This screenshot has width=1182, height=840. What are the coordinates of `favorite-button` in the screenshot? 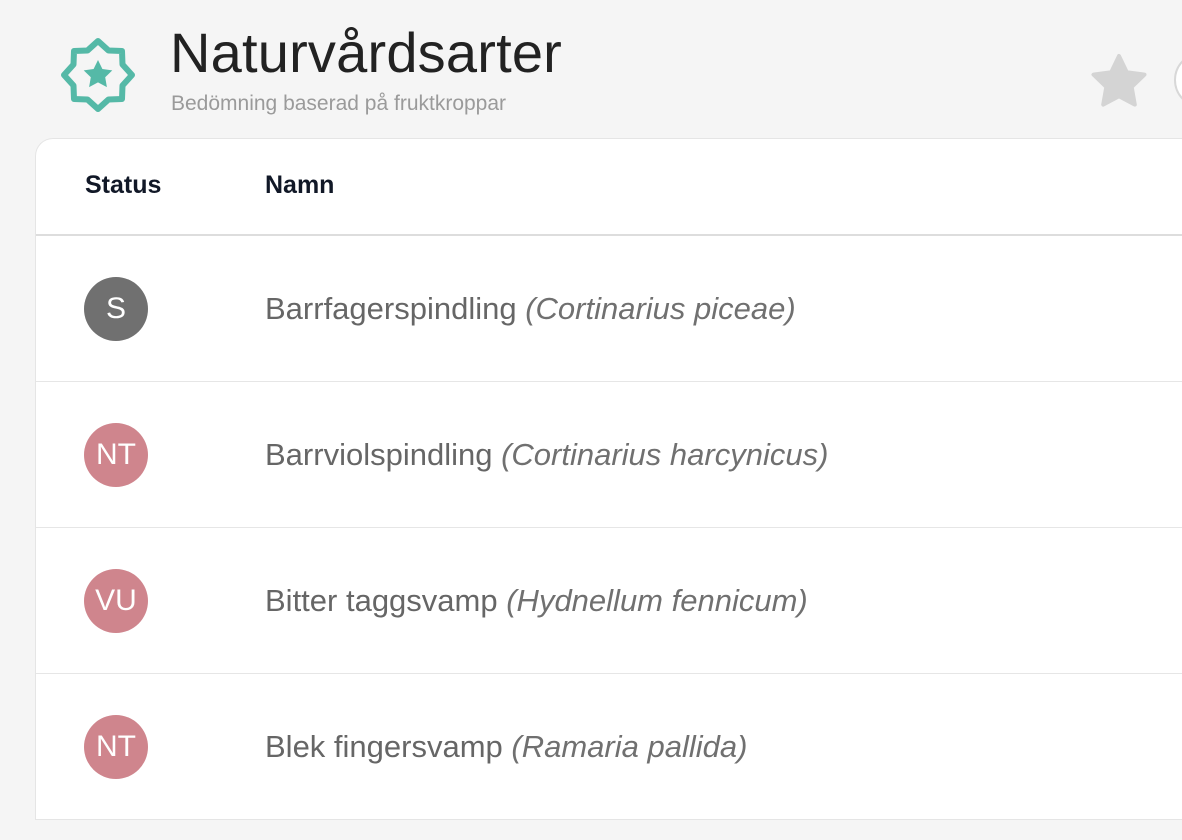 It's located at (1119, 82).